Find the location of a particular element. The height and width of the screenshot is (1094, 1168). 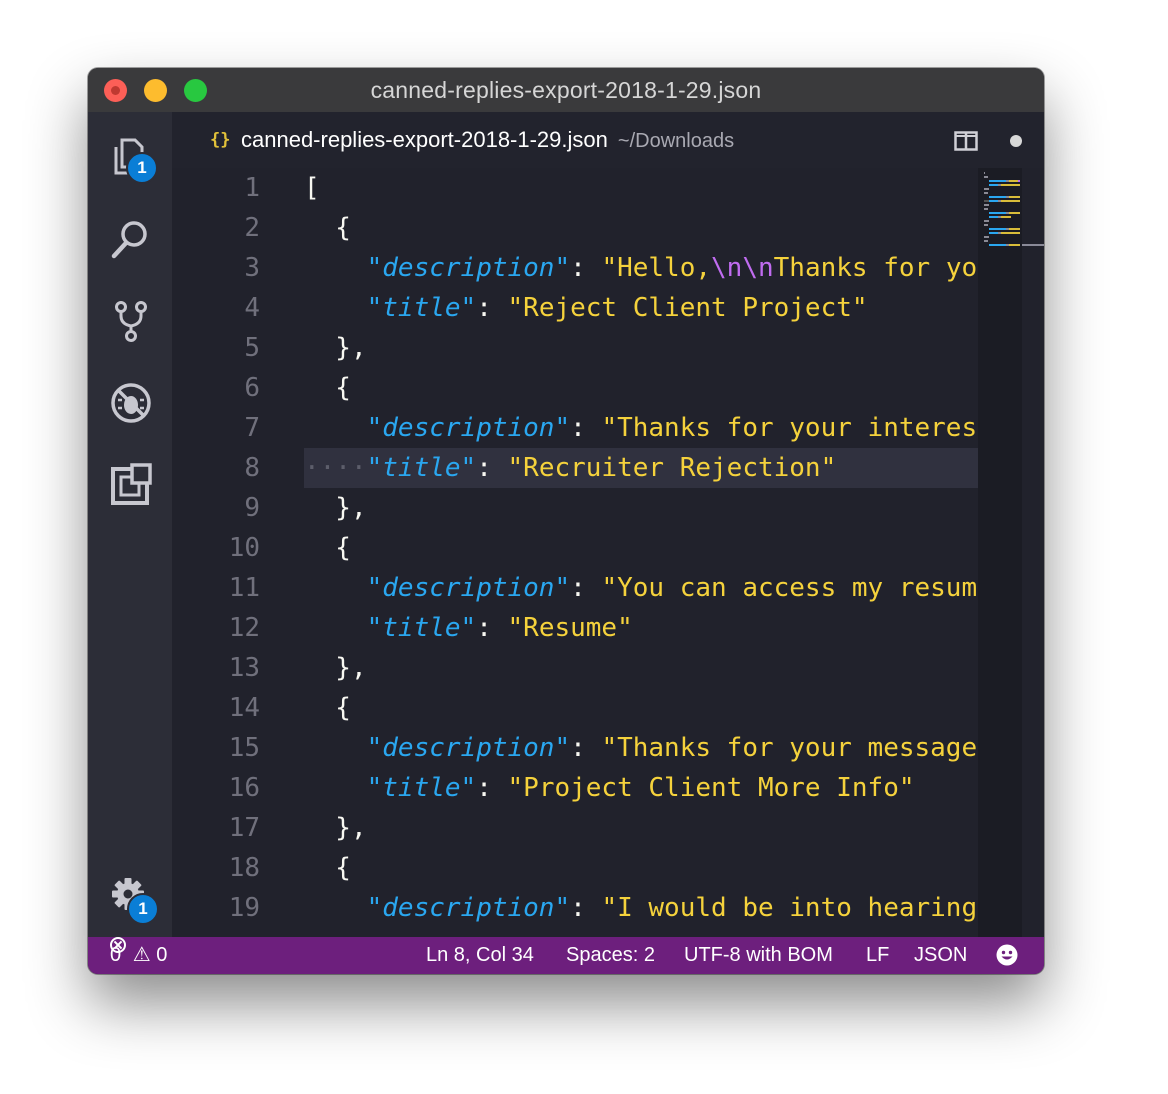

indentation: Spaces: 2 is located at coordinates (610, 955).